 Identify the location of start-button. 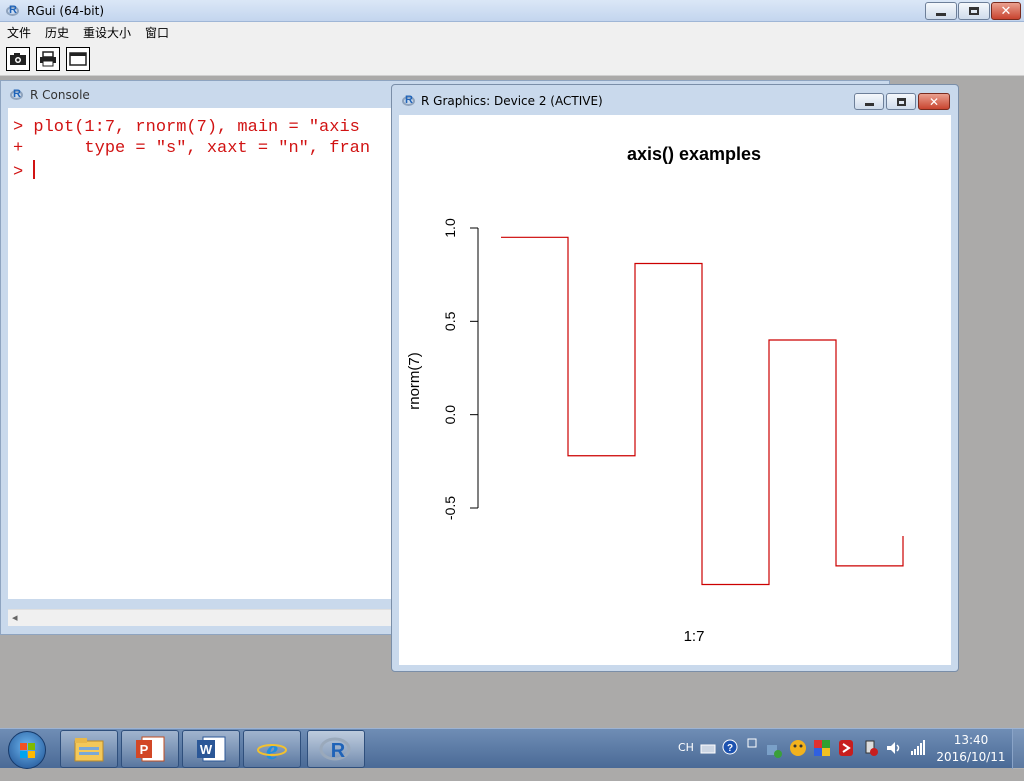
(27, 750).